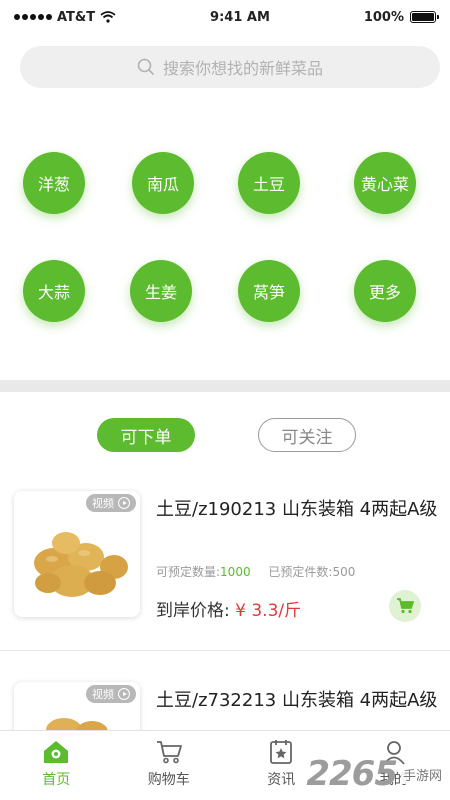 The width and height of the screenshot is (450, 800). Describe the element at coordinates (225, 650) in the screenshot. I see `card-separator` at that location.